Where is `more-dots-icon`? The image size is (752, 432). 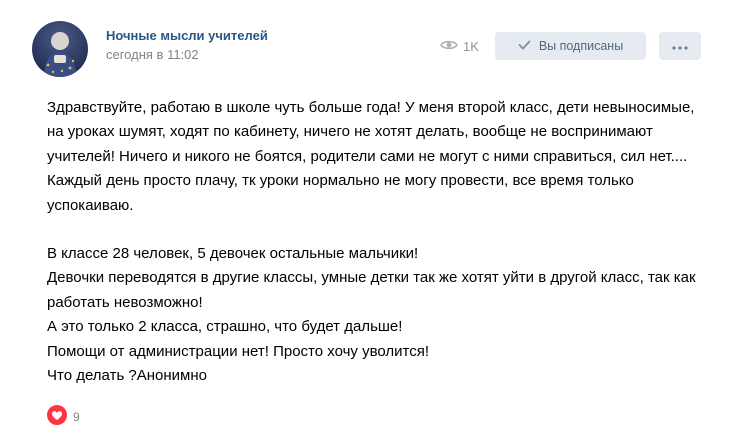
more-dots-icon is located at coordinates (680, 46).